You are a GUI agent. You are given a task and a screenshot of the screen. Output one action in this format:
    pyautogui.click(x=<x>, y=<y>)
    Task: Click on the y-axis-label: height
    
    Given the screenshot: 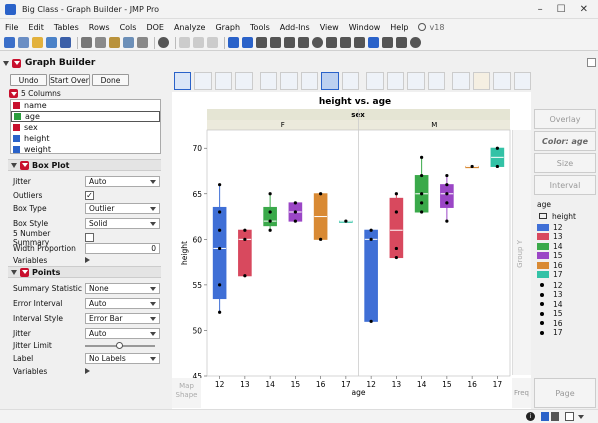 What is the action you would take?
    pyautogui.click(x=184, y=253)
    